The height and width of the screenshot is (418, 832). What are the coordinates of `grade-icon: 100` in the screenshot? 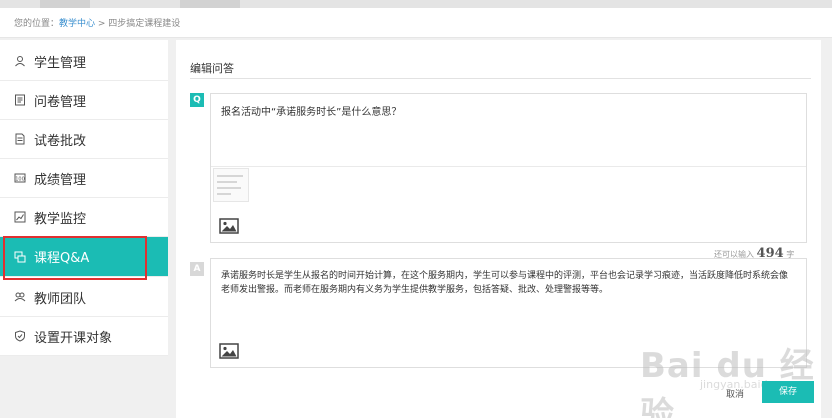 It's located at (20, 178).